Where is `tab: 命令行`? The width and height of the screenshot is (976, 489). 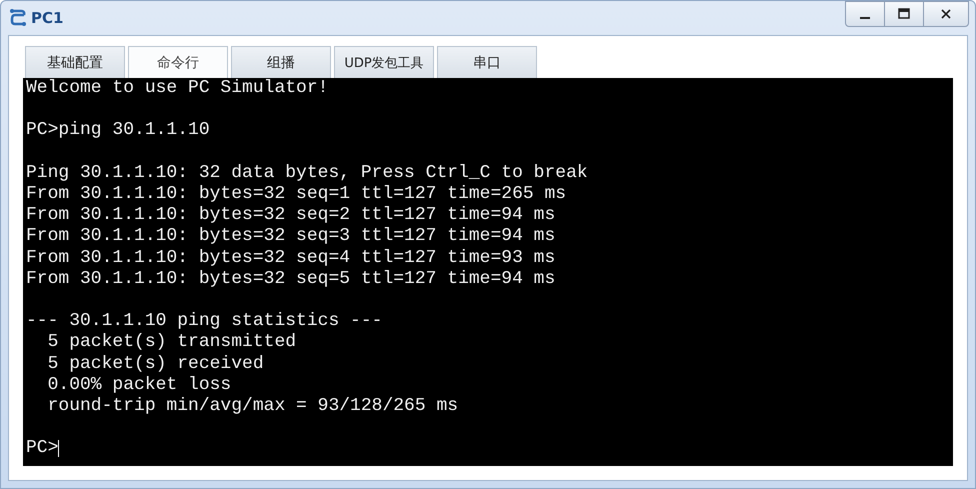 tab: 命令行 is located at coordinates (178, 62).